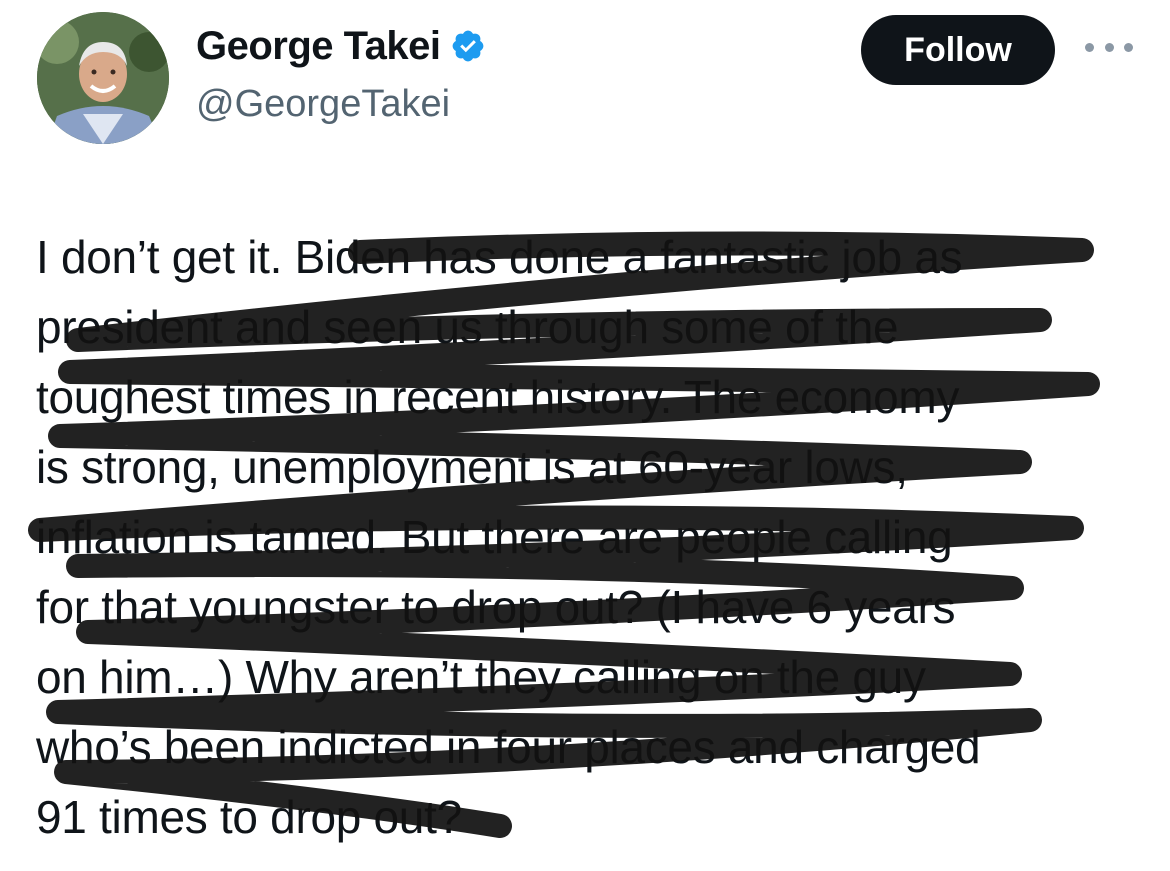 The height and width of the screenshot is (871, 1170). Describe the element at coordinates (249, 817) in the screenshot. I see `tweet-line: 91 times to drop out?` at that location.